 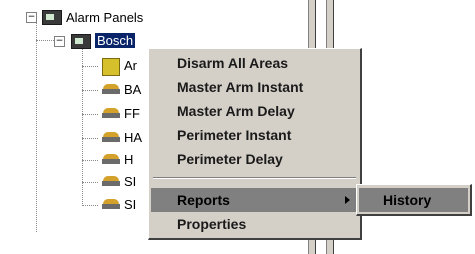 What do you see at coordinates (254, 135) in the screenshot?
I see `menu-item-perimeter-instant: Perimeter Instant` at bounding box center [254, 135].